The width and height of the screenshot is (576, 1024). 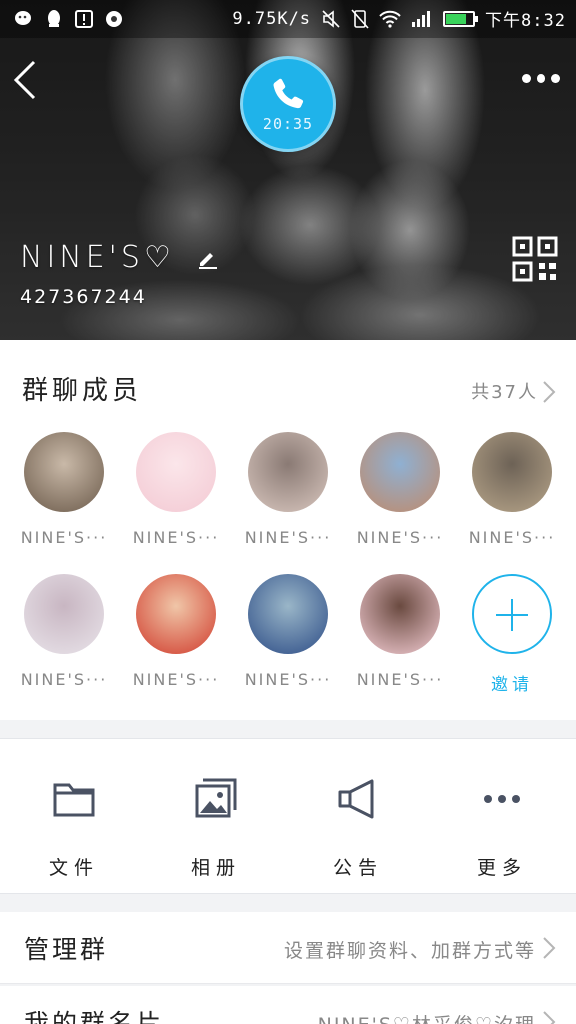 I want to click on my-group-card-value: NINE'S♡林采俊♡汐理, so click(x=427, y=1017).